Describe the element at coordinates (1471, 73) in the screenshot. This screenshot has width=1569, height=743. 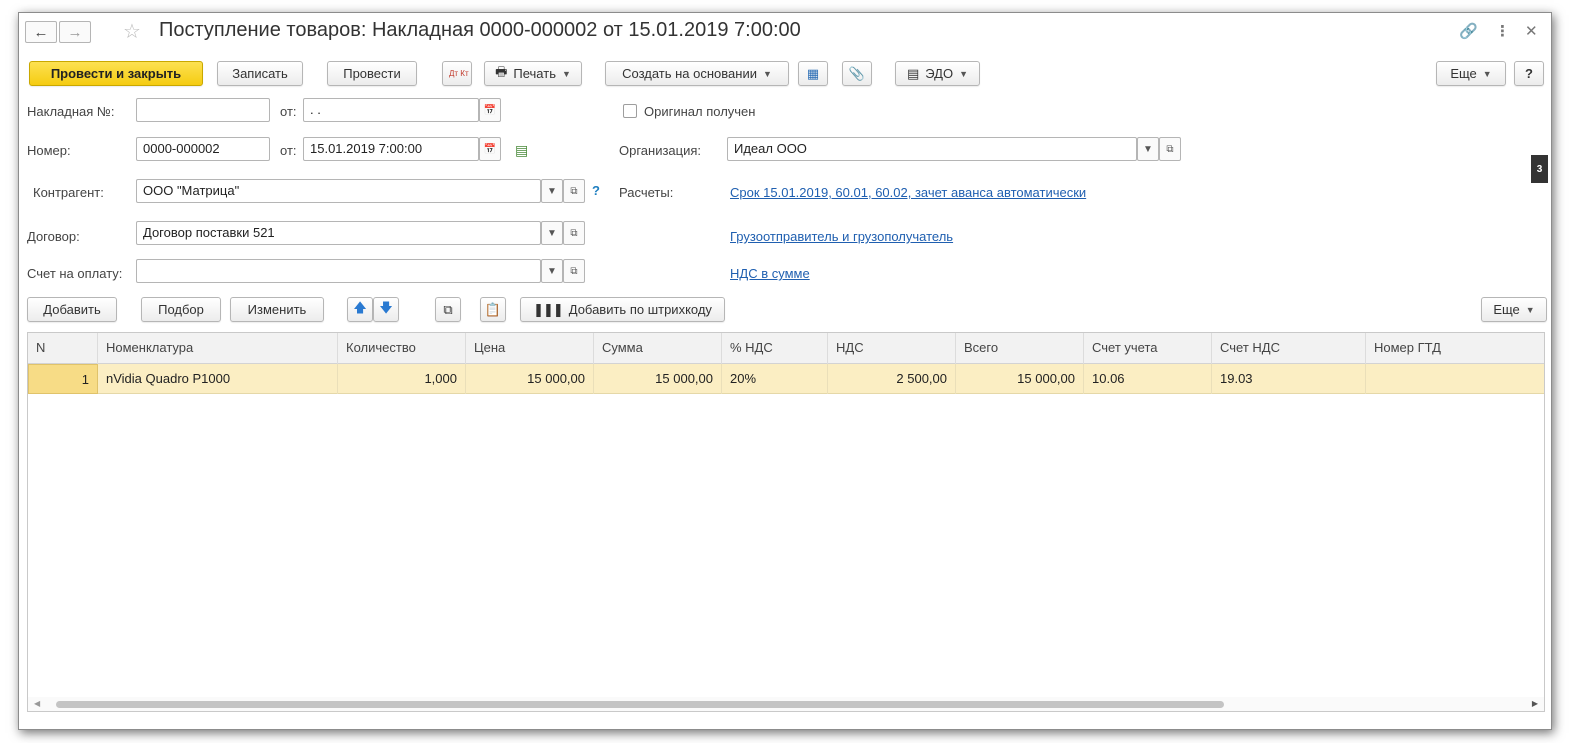
I see `more-button: Еще ▼` at that location.